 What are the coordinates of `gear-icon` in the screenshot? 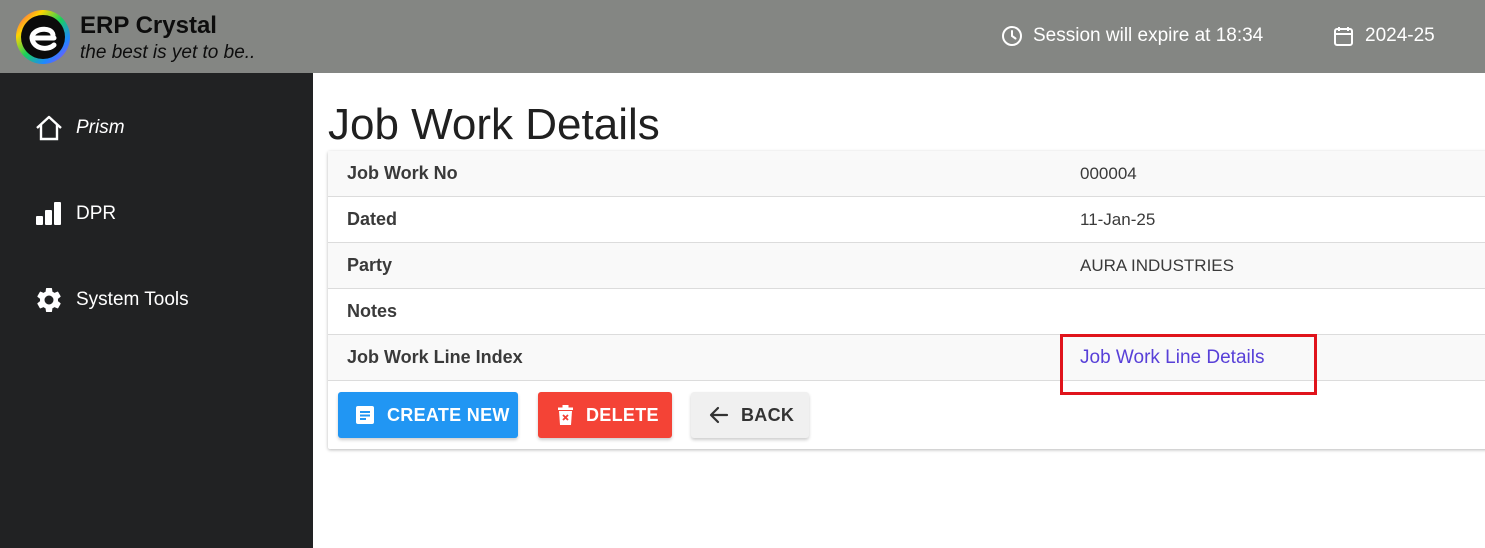 It's located at (49, 299).